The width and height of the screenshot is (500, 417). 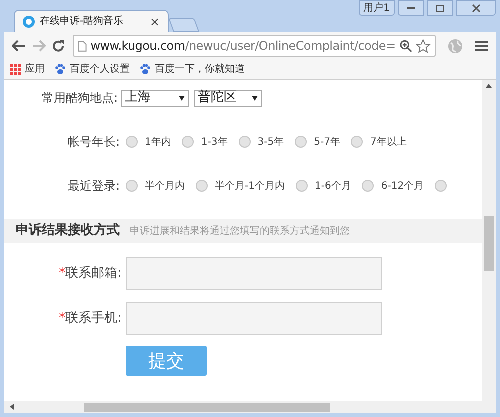 What do you see at coordinates (192, 69) in the screenshot?
I see `bookmark: 百度一下，你就知道` at bounding box center [192, 69].